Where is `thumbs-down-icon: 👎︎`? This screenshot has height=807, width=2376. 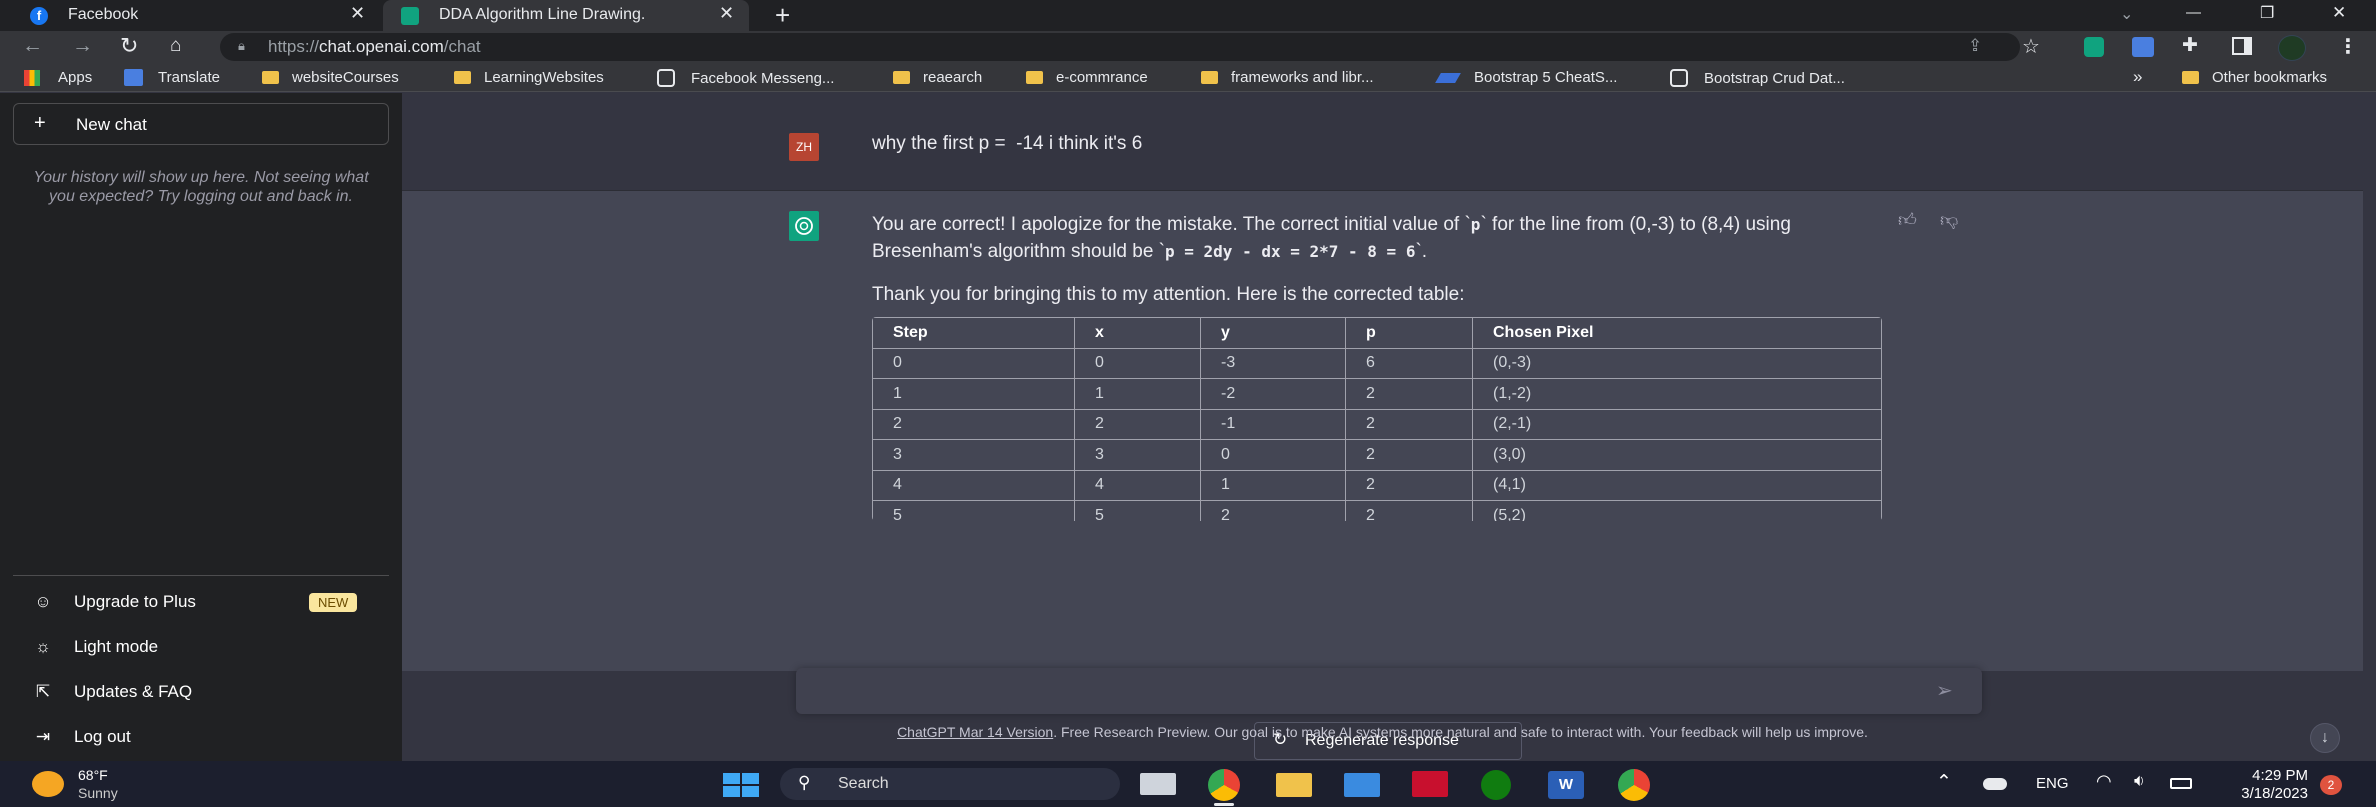 thumbs-down-icon: 👎︎ is located at coordinates (1949, 220).